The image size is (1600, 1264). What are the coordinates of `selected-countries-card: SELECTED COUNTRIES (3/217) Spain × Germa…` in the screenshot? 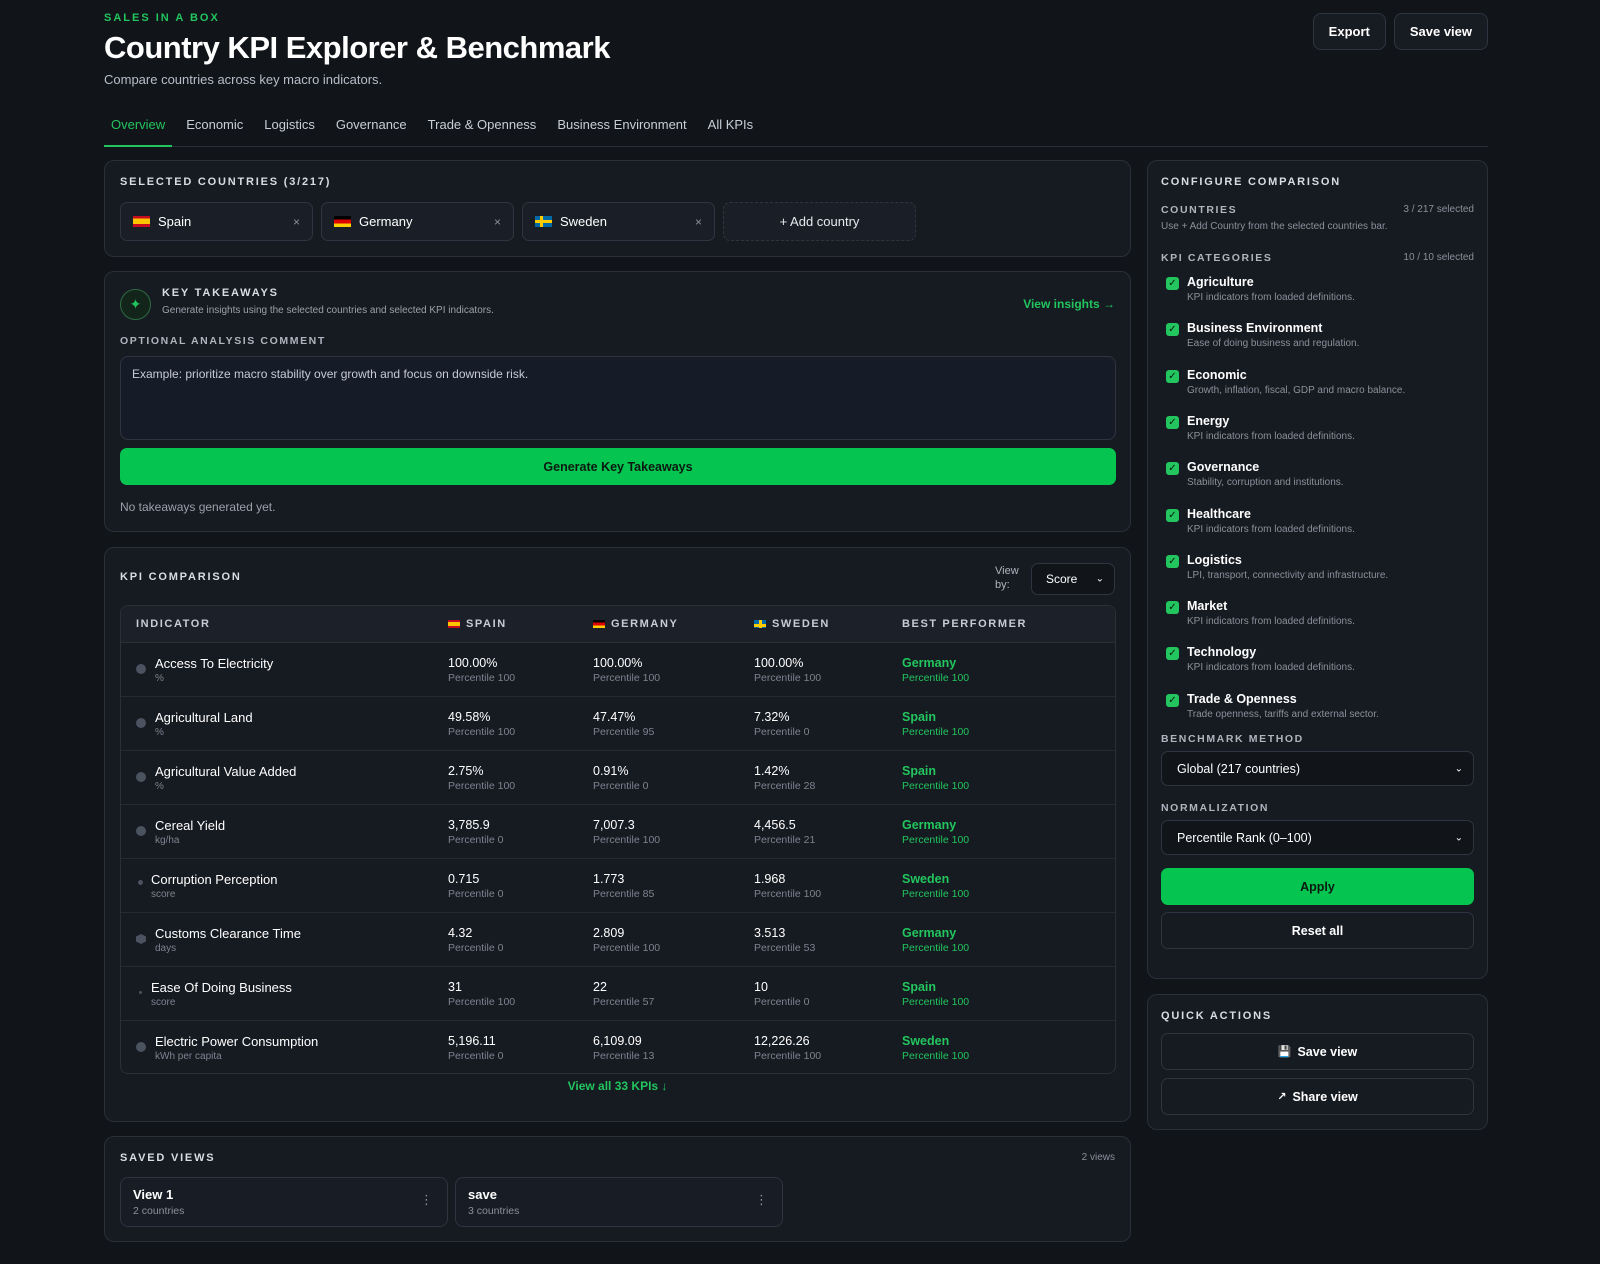 It's located at (617, 208).